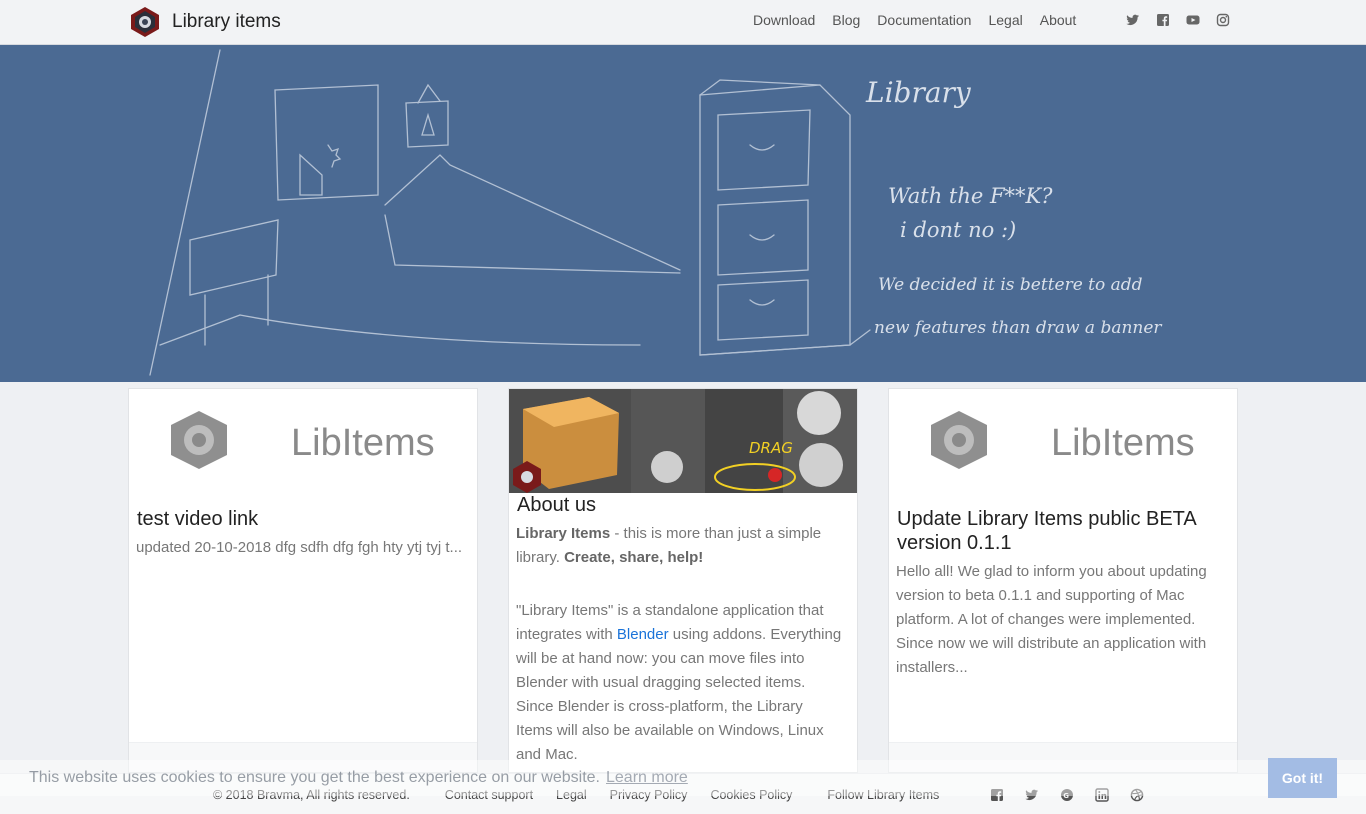 This screenshot has width=1366, height=814. What do you see at coordinates (1193, 20) in the screenshot?
I see `youtube-icon` at bounding box center [1193, 20].